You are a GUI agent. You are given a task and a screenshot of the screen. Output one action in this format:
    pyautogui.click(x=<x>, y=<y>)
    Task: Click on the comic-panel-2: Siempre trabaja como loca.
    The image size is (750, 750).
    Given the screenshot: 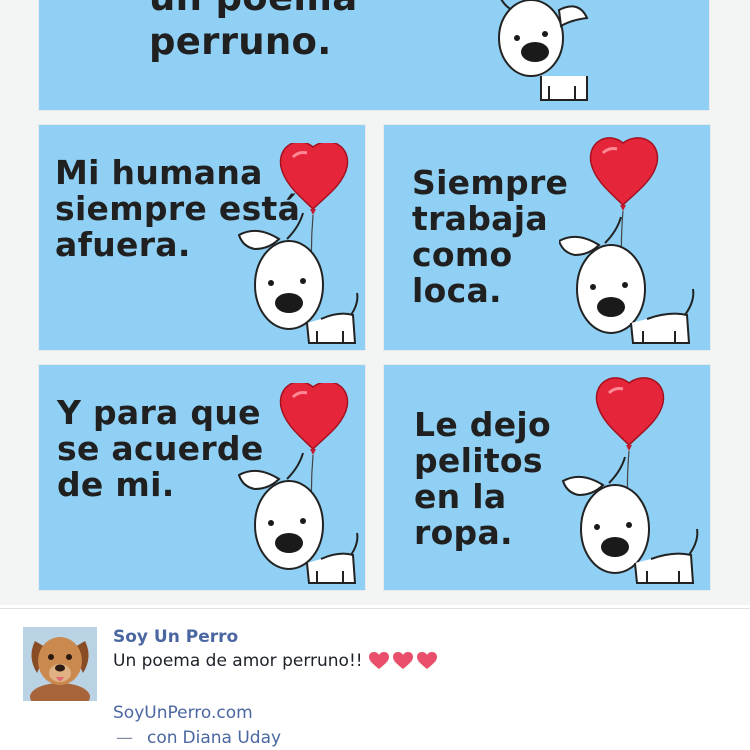 What is the action you would take?
    pyautogui.click(x=547, y=237)
    